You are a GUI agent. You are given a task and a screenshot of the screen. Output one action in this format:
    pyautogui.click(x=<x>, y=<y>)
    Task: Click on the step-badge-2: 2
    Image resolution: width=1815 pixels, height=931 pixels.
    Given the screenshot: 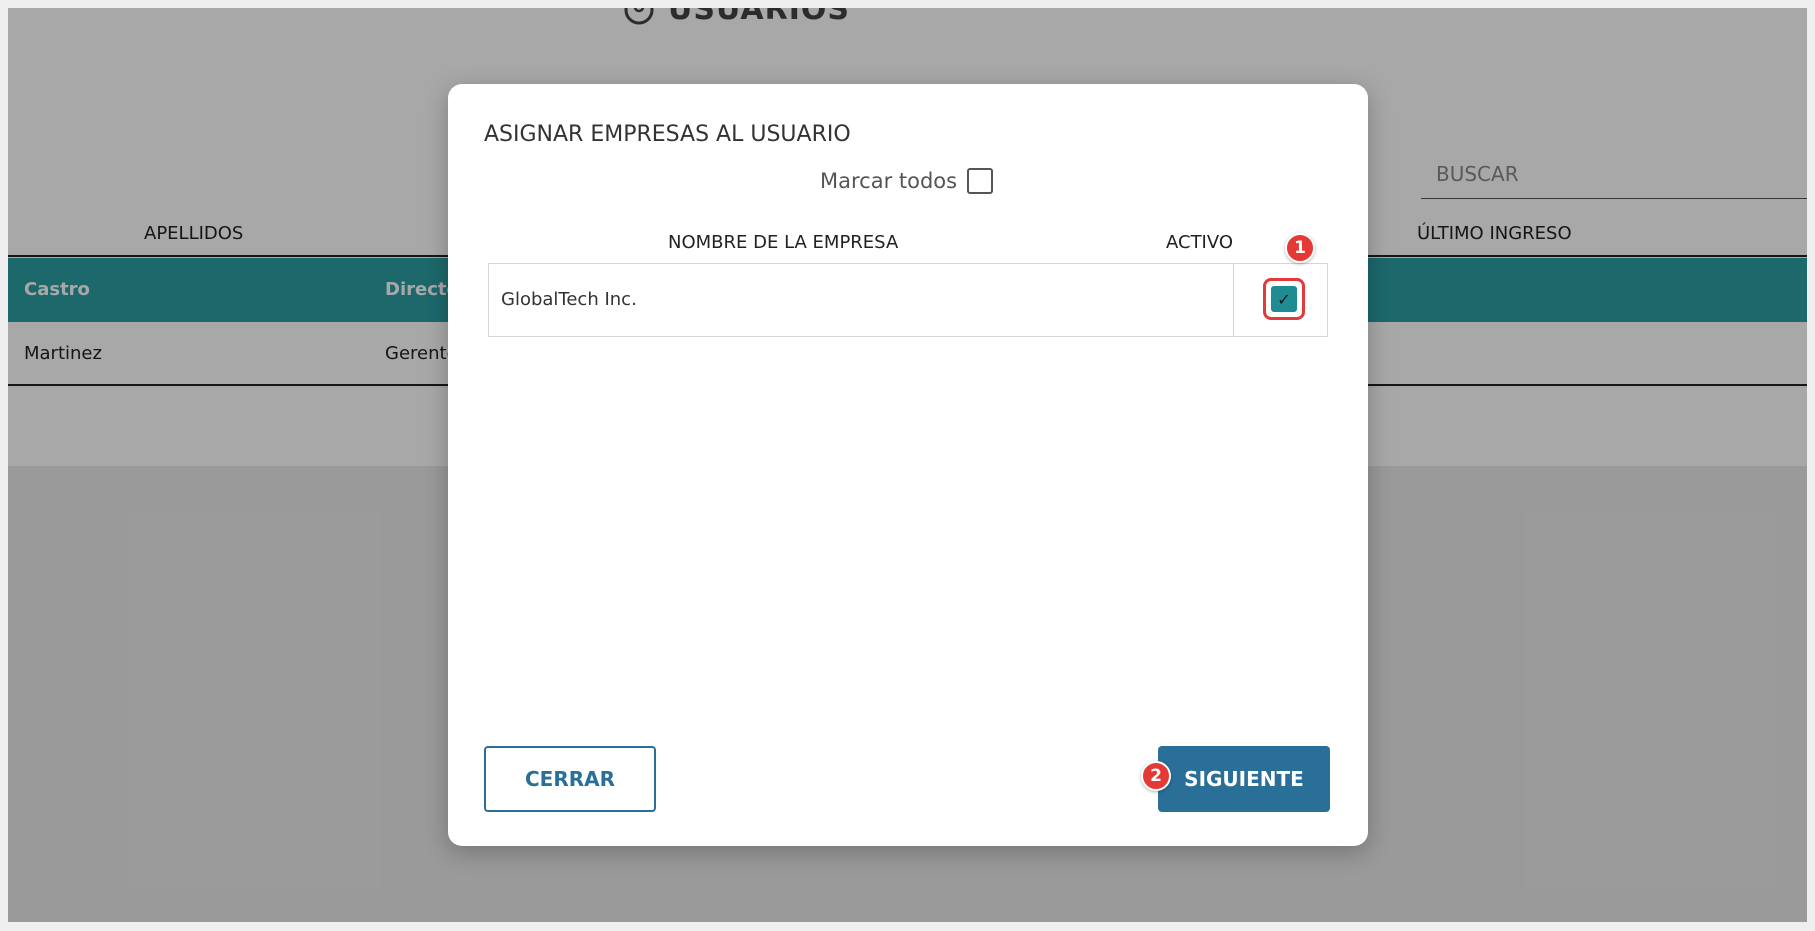 What is the action you would take?
    pyautogui.click(x=1156, y=776)
    